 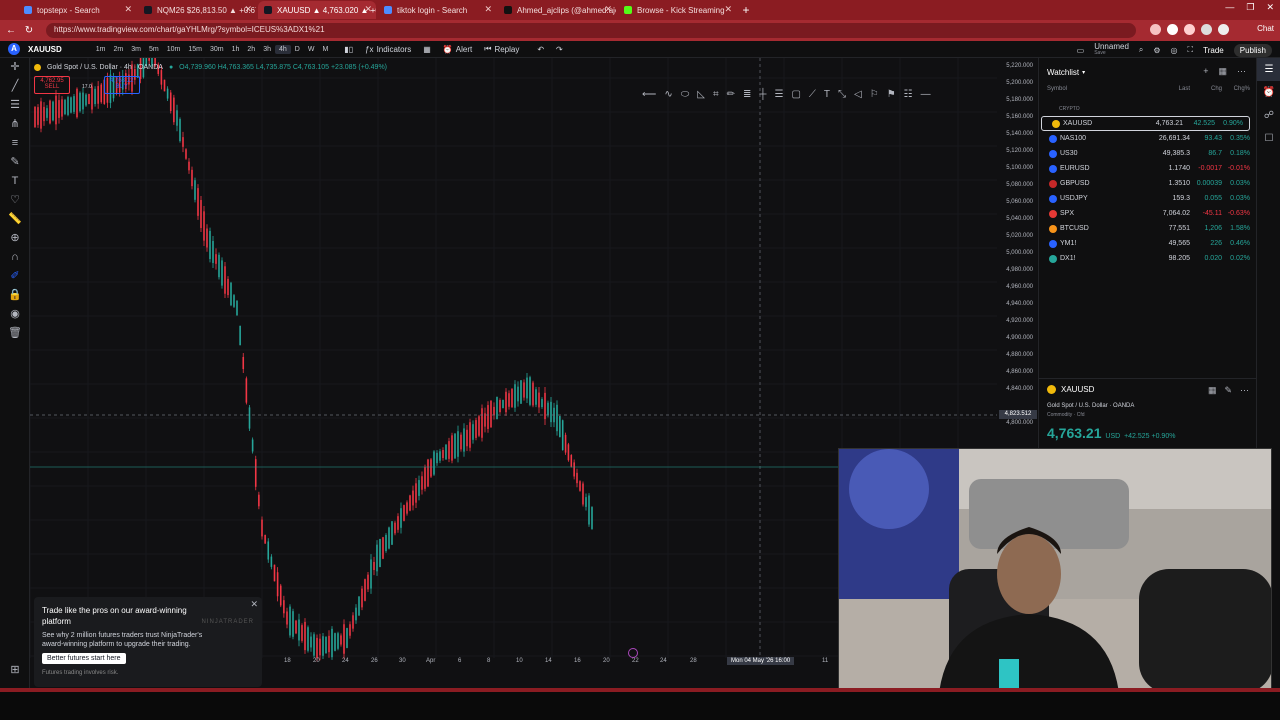 What do you see at coordinates (14, 49) in the screenshot?
I see `user-avatar: A` at bounding box center [14, 49].